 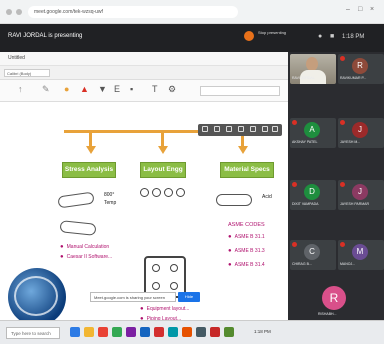 What do you see at coordinates (85, 247) in the screenshot?
I see `stress-bullet: ● Manual Calculation` at bounding box center [85, 247].